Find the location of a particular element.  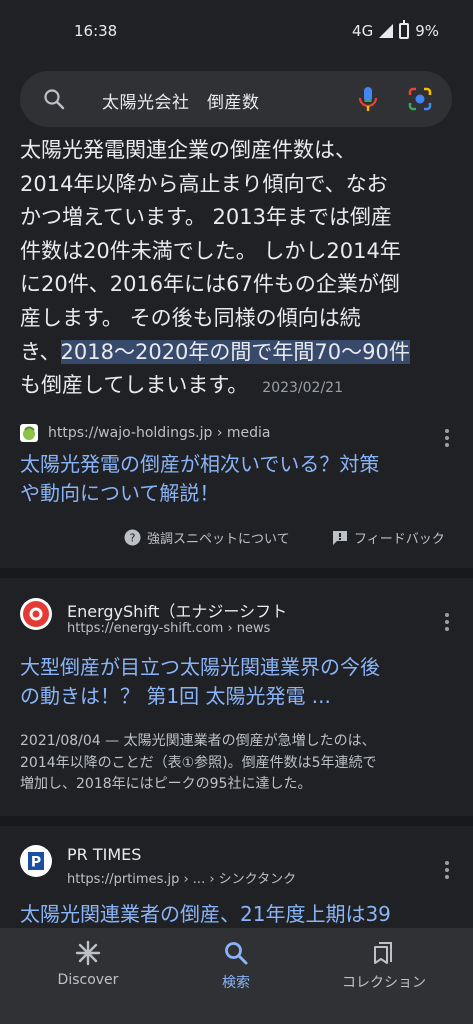

source-url: https://wajo-holdings.jp › media is located at coordinates (159, 433).